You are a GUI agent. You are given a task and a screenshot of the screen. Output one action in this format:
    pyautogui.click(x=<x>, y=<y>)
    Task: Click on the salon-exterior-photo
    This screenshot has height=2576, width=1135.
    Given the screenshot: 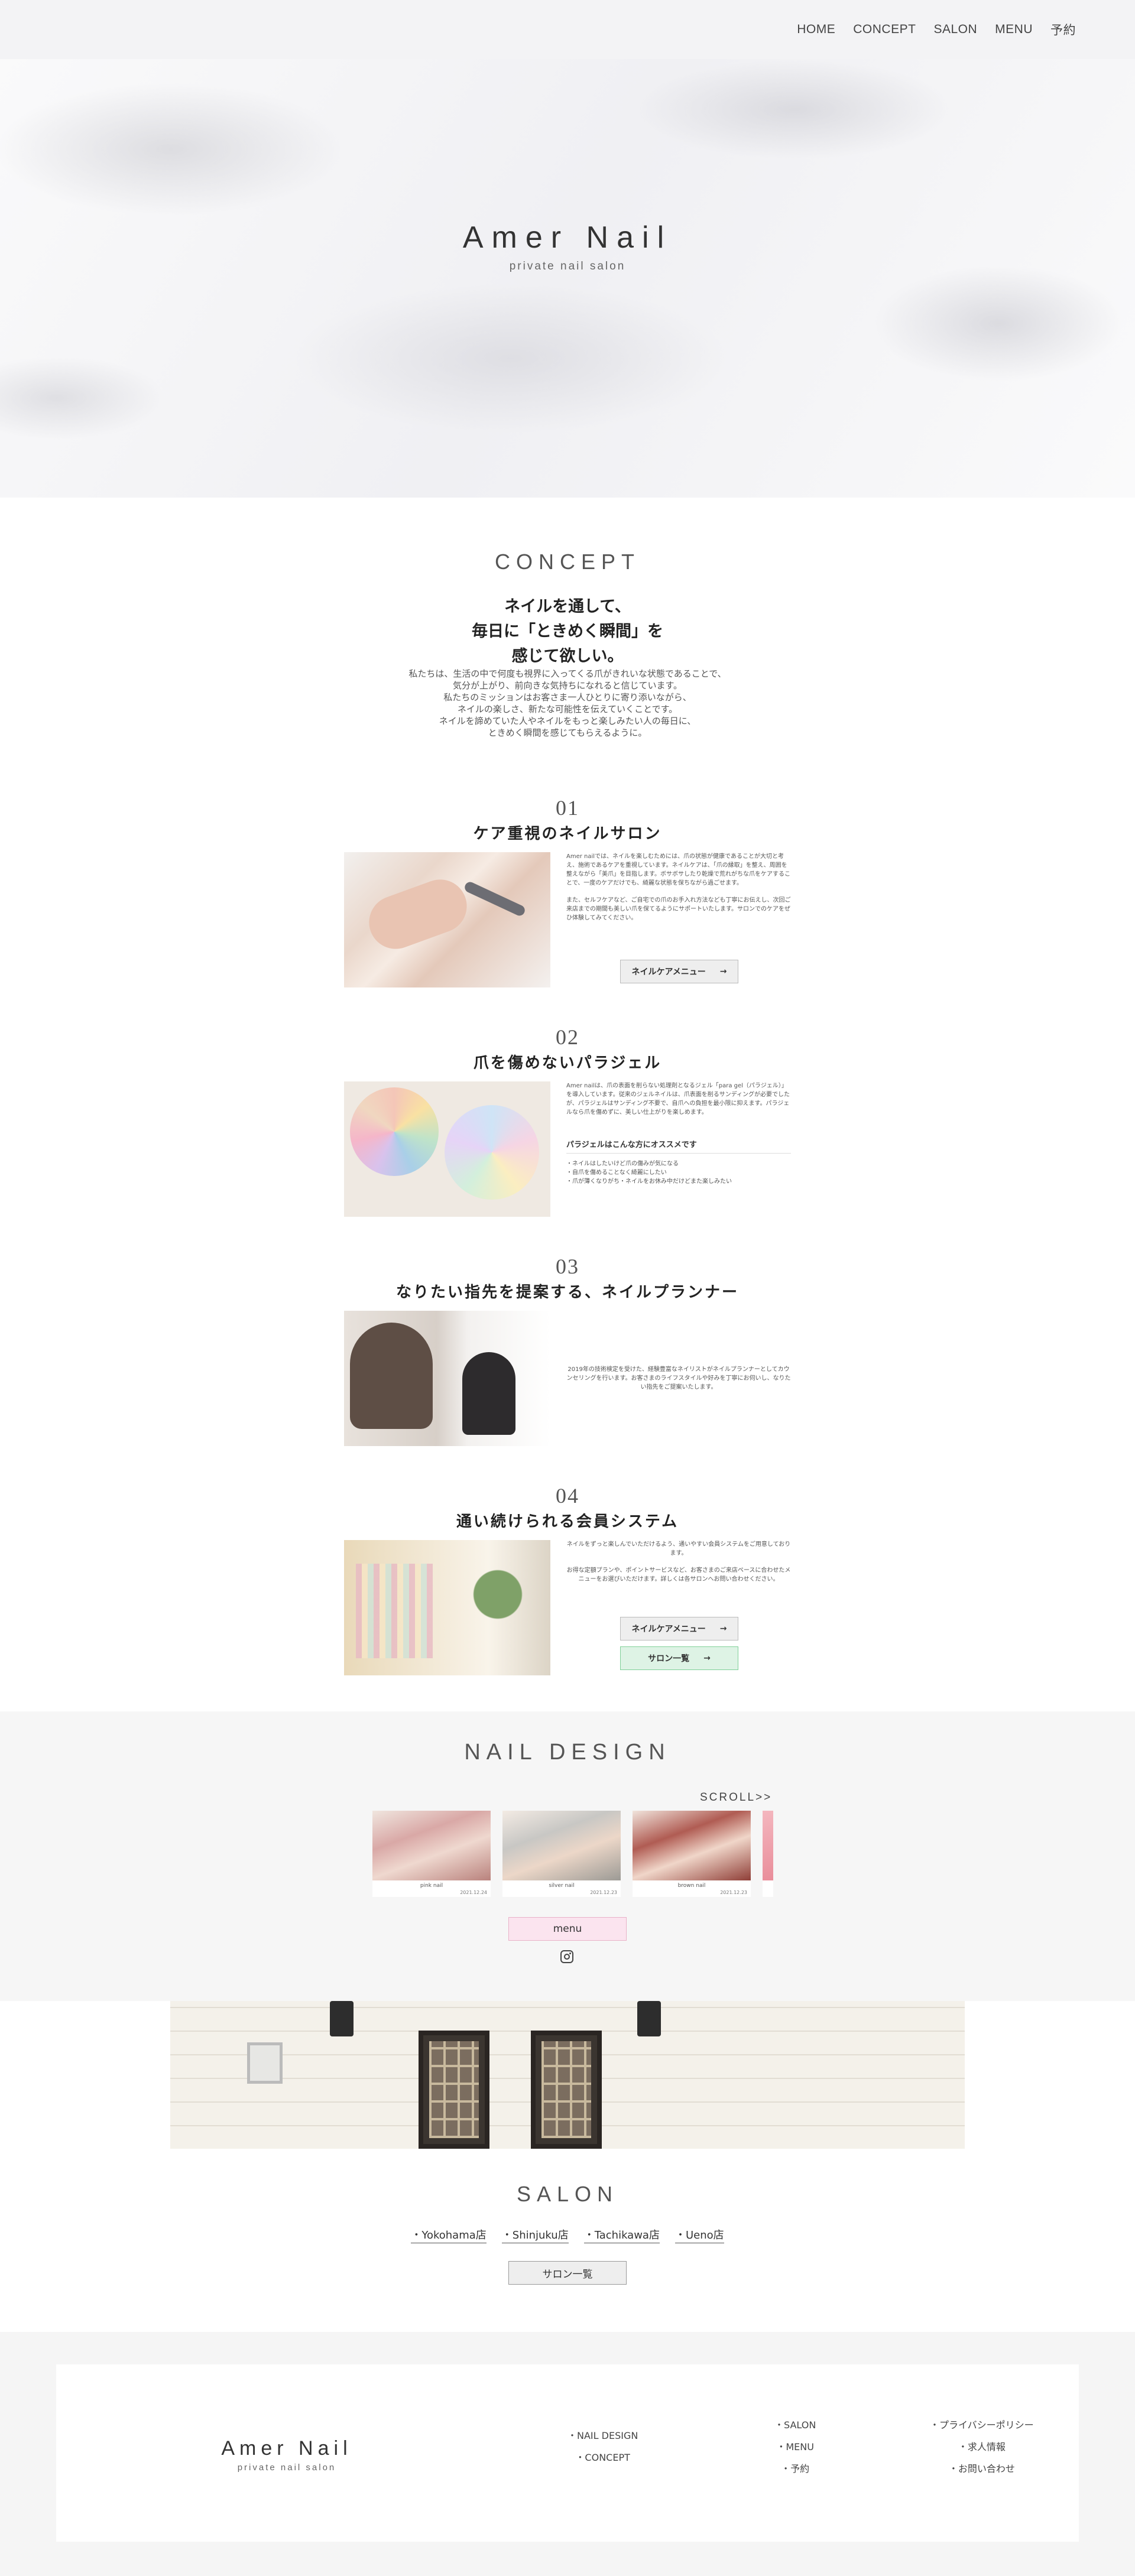 What is the action you would take?
    pyautogui.click(x=567, y=2075)
    